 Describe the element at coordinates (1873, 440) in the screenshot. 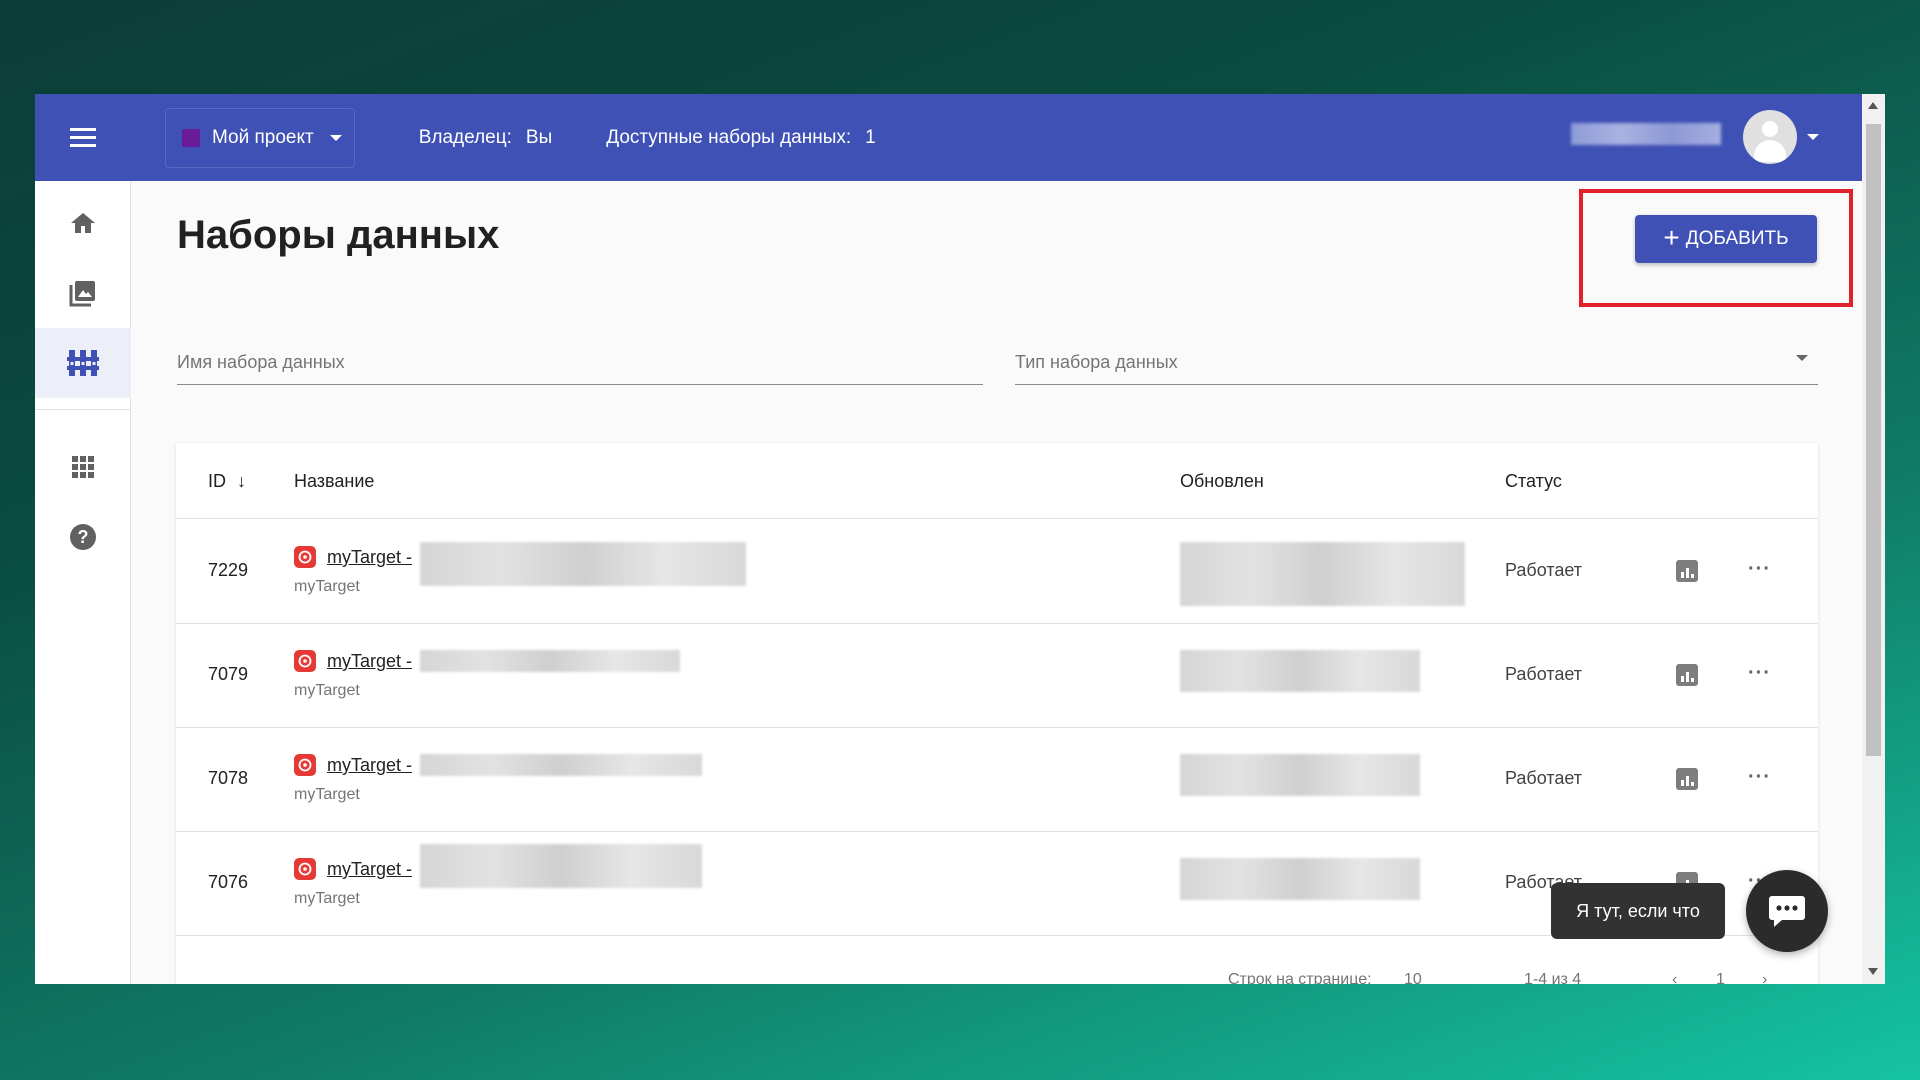

I see `scroll-thumb` at that location.